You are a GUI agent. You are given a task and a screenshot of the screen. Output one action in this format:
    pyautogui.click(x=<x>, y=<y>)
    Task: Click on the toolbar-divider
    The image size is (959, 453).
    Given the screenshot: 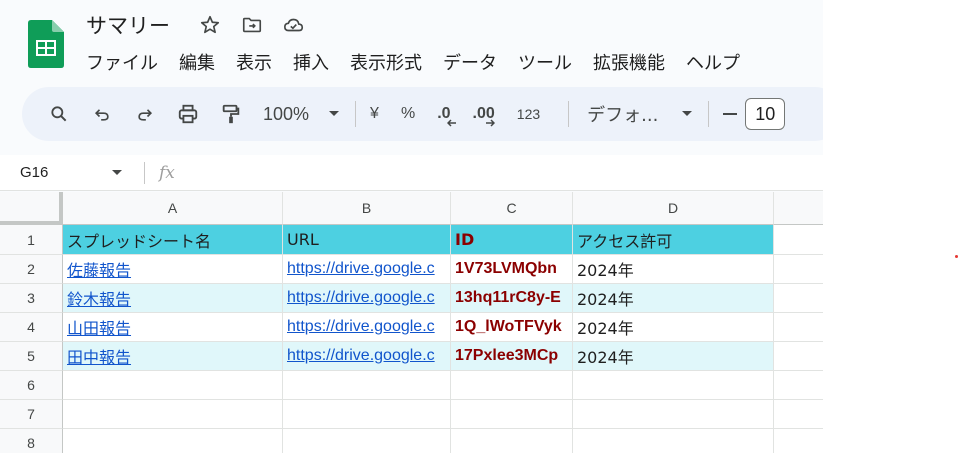 What is the action you would take?
    pyautogui.click(x=709, y=114)
    